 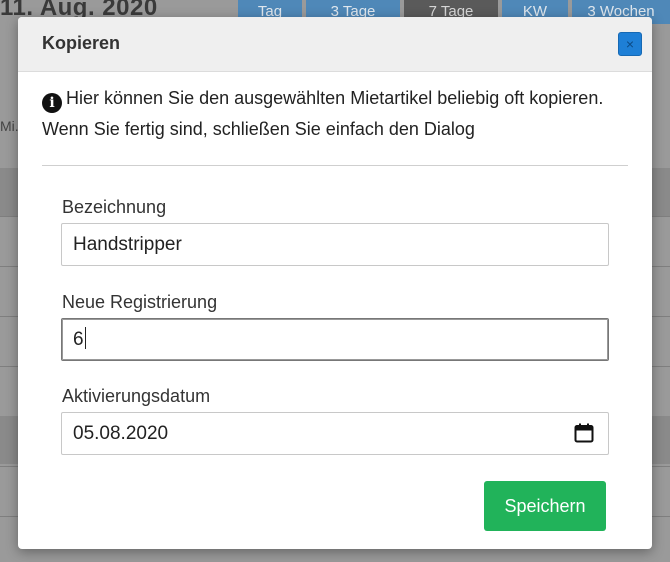 What do you see at coordinates (335, 44) in the screenshot?
I see `dialog-header: Kopieren ×` at bounding box center [335, 44].